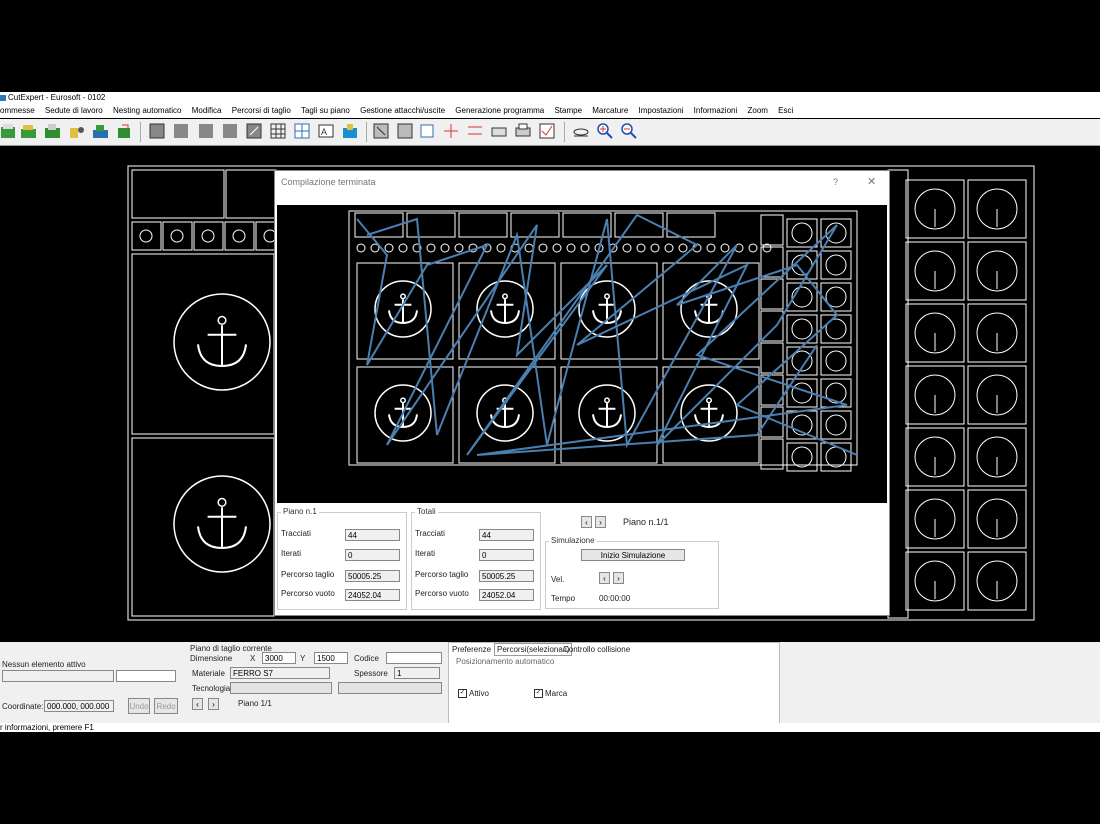  I want to click on menu-tagli-su-piano: Tagli su piano, so click(325, 110).